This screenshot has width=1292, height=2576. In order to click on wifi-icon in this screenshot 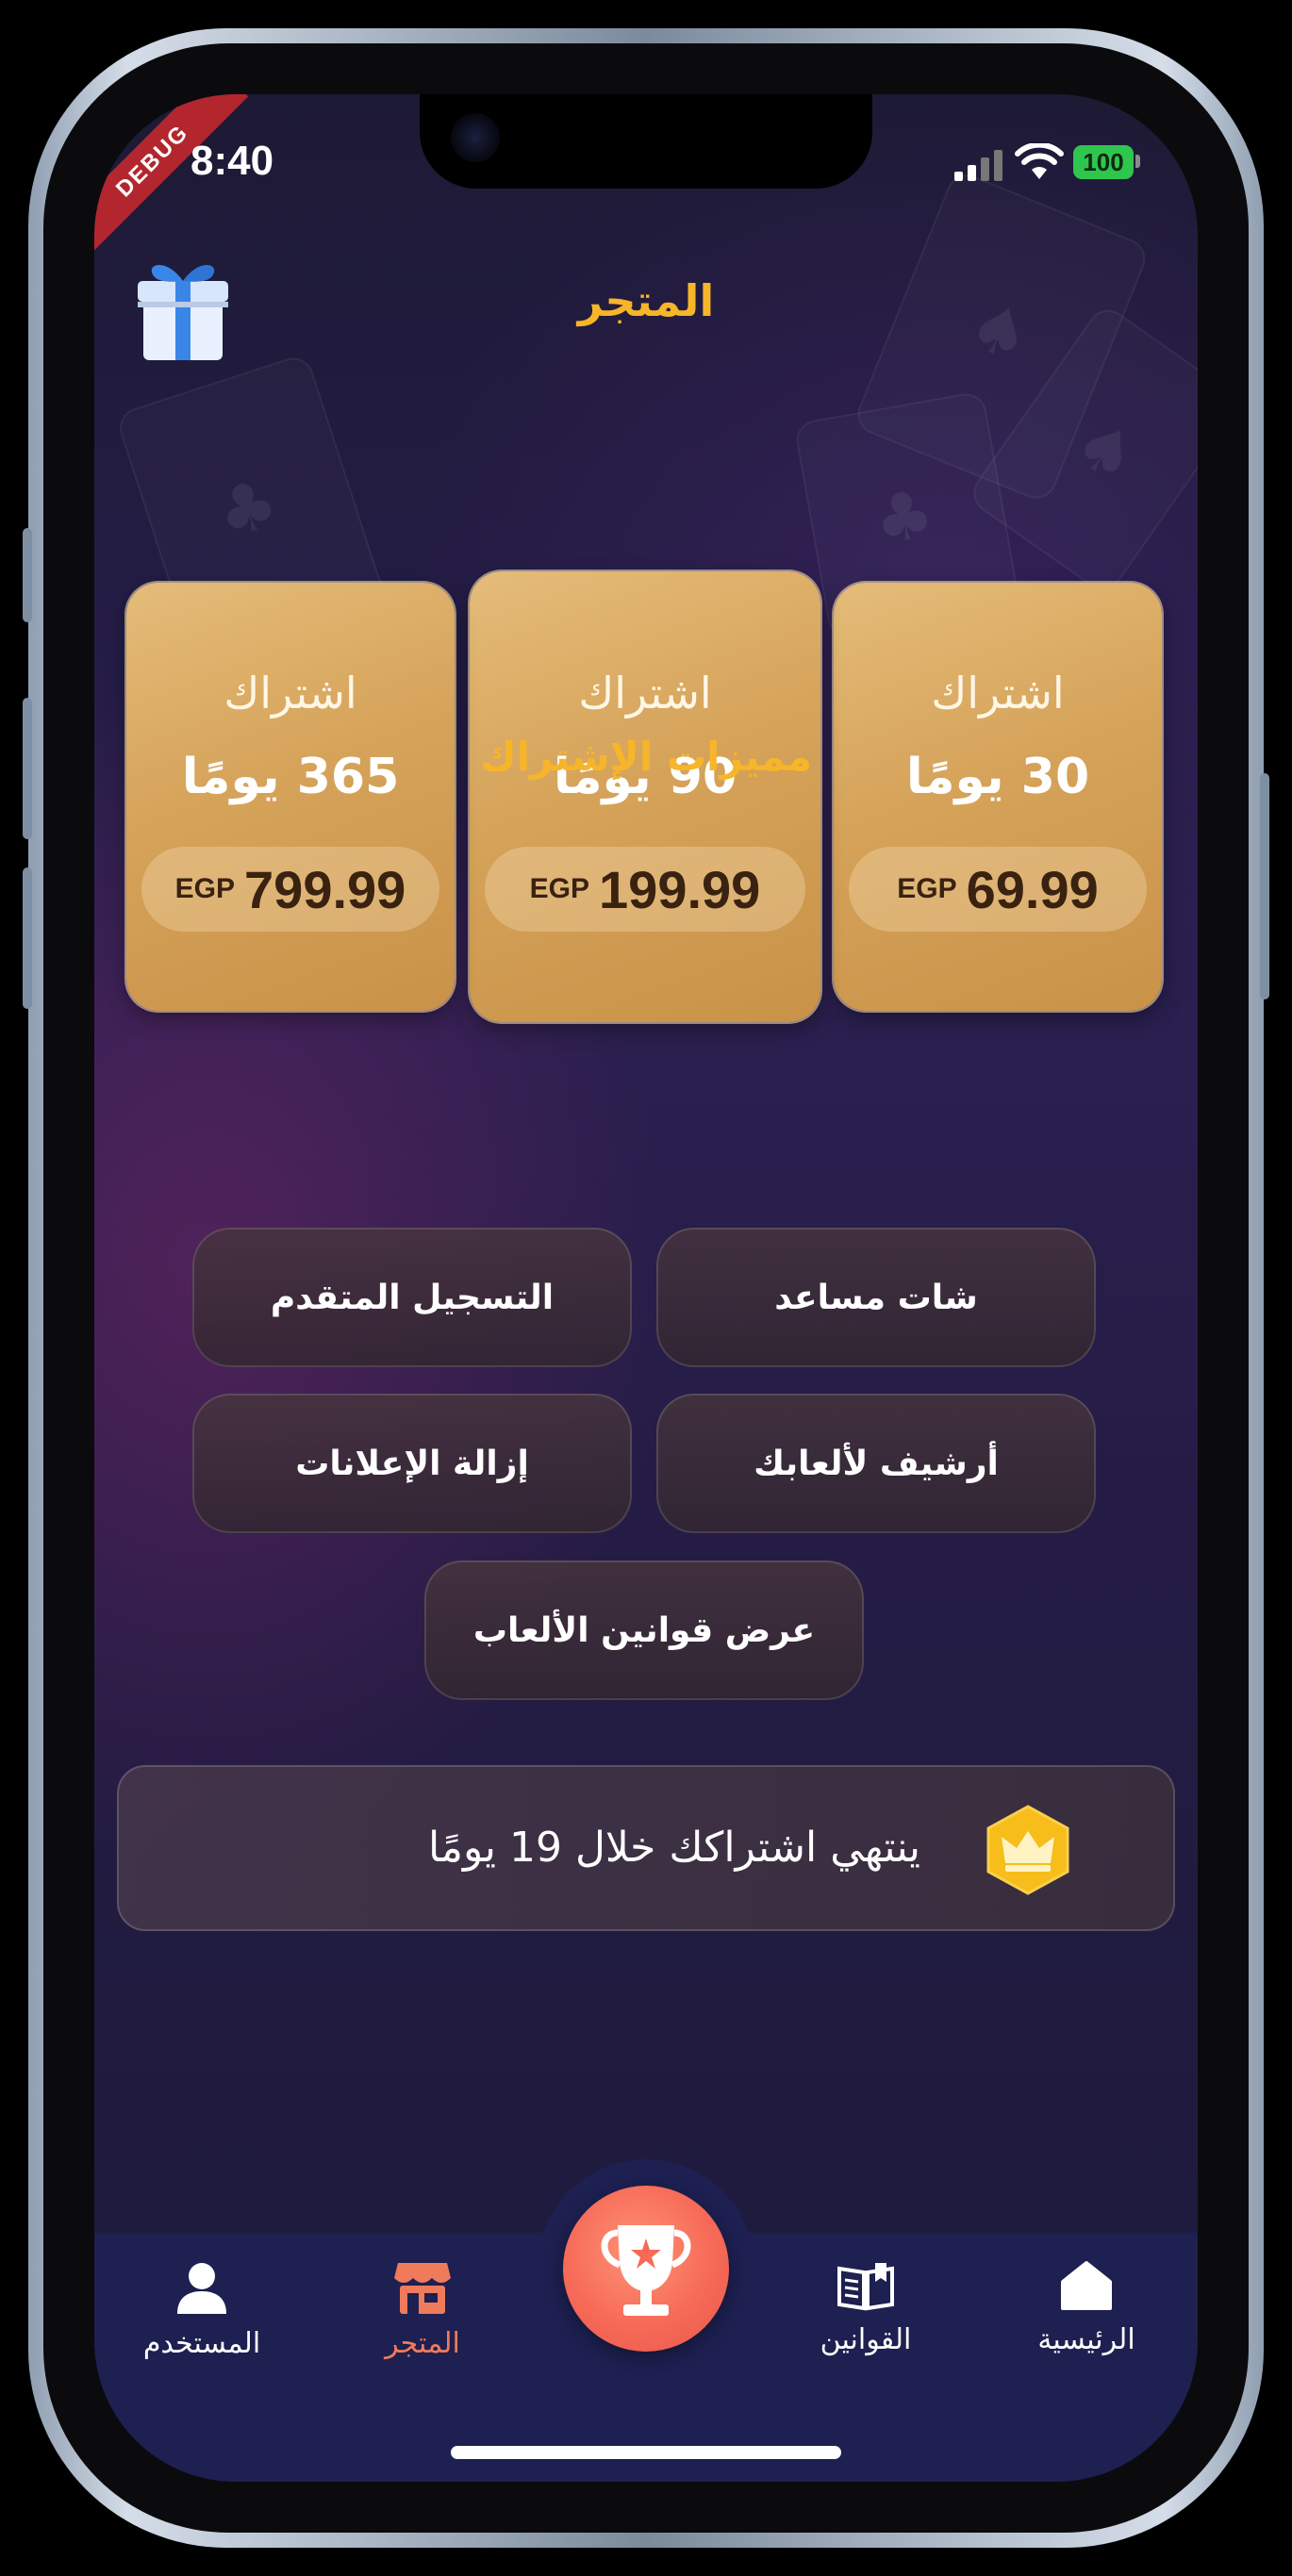, I will do `click(1039, 161)`.